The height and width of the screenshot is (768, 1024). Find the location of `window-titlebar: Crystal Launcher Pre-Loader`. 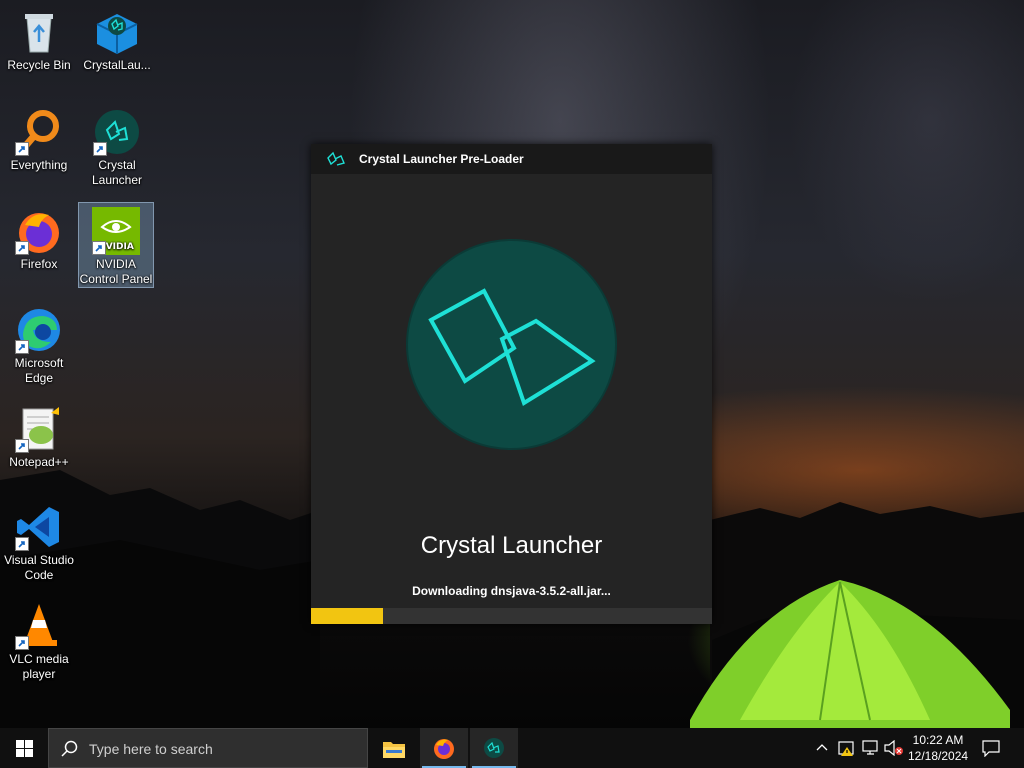

window-titlebar: Crystal Launcher Pre-Loader is located at coordinates (511, 159).